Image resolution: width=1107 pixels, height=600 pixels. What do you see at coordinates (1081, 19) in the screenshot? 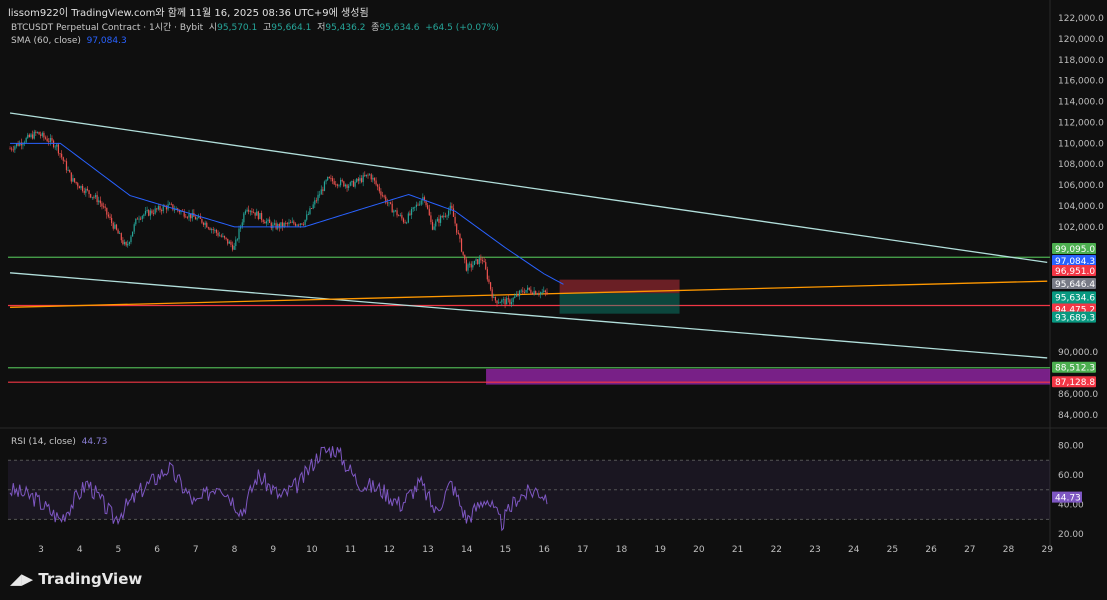
I see `y-tick: 122,000.0` at bounding box center [1081, 19].